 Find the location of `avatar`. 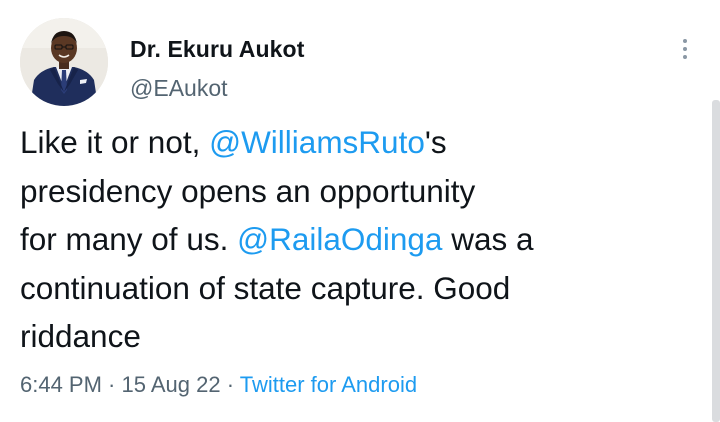

avatar is located at coordinates (64, 62).